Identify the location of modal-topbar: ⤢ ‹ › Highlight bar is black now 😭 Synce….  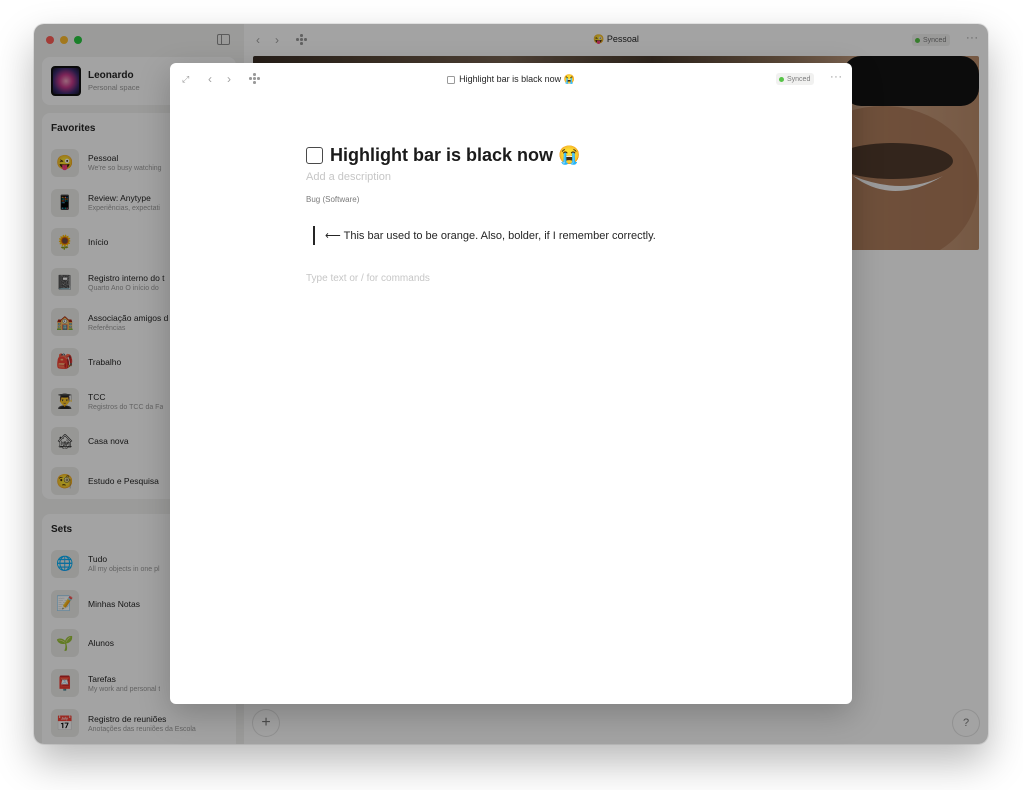
(511, 79).